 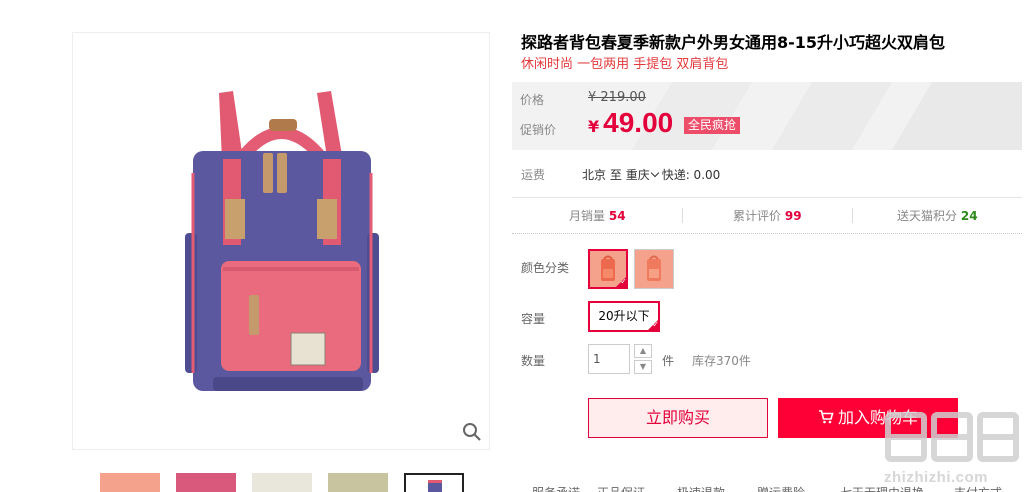 I want to click on capacity-option-selected: 20升以下, so click(x=624, y=316).